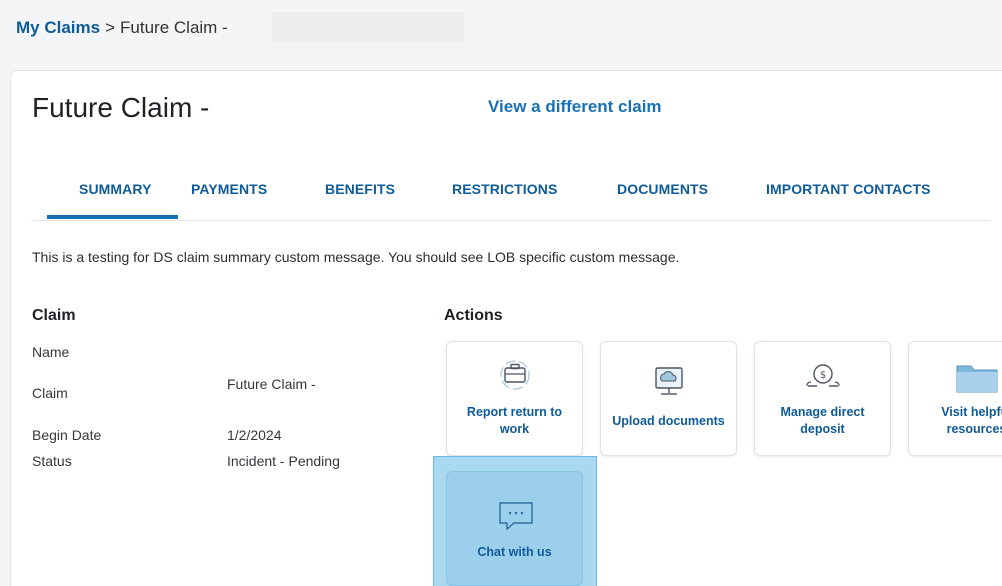  What do you see at coordinates (668, 421) in the screenshot?
I see `action-label: Upload documents` at bounding box center [668, 421].